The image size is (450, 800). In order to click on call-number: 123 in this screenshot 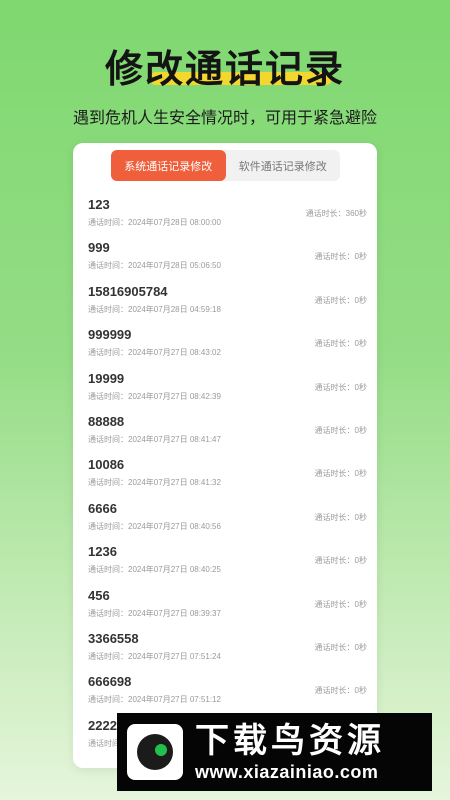, I will do `click(99, 204)`.